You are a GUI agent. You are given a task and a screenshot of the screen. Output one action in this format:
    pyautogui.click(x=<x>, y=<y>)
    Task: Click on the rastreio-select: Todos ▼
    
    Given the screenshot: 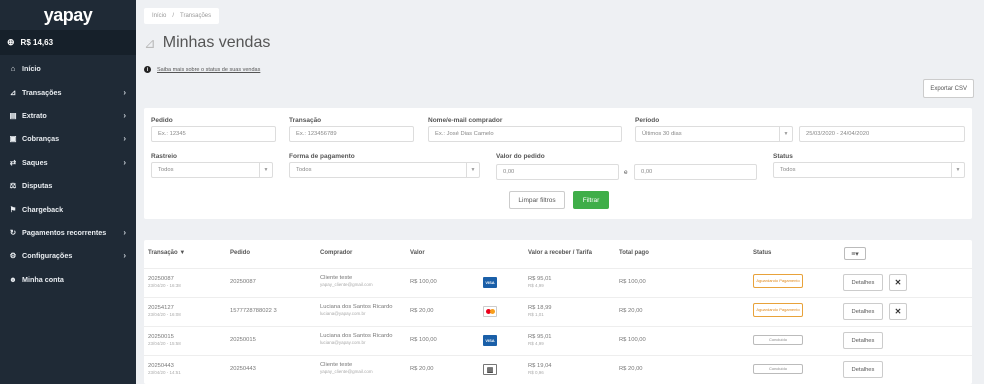 What is the action you would take?
    pyautogui.click(x=212, y=170)
    